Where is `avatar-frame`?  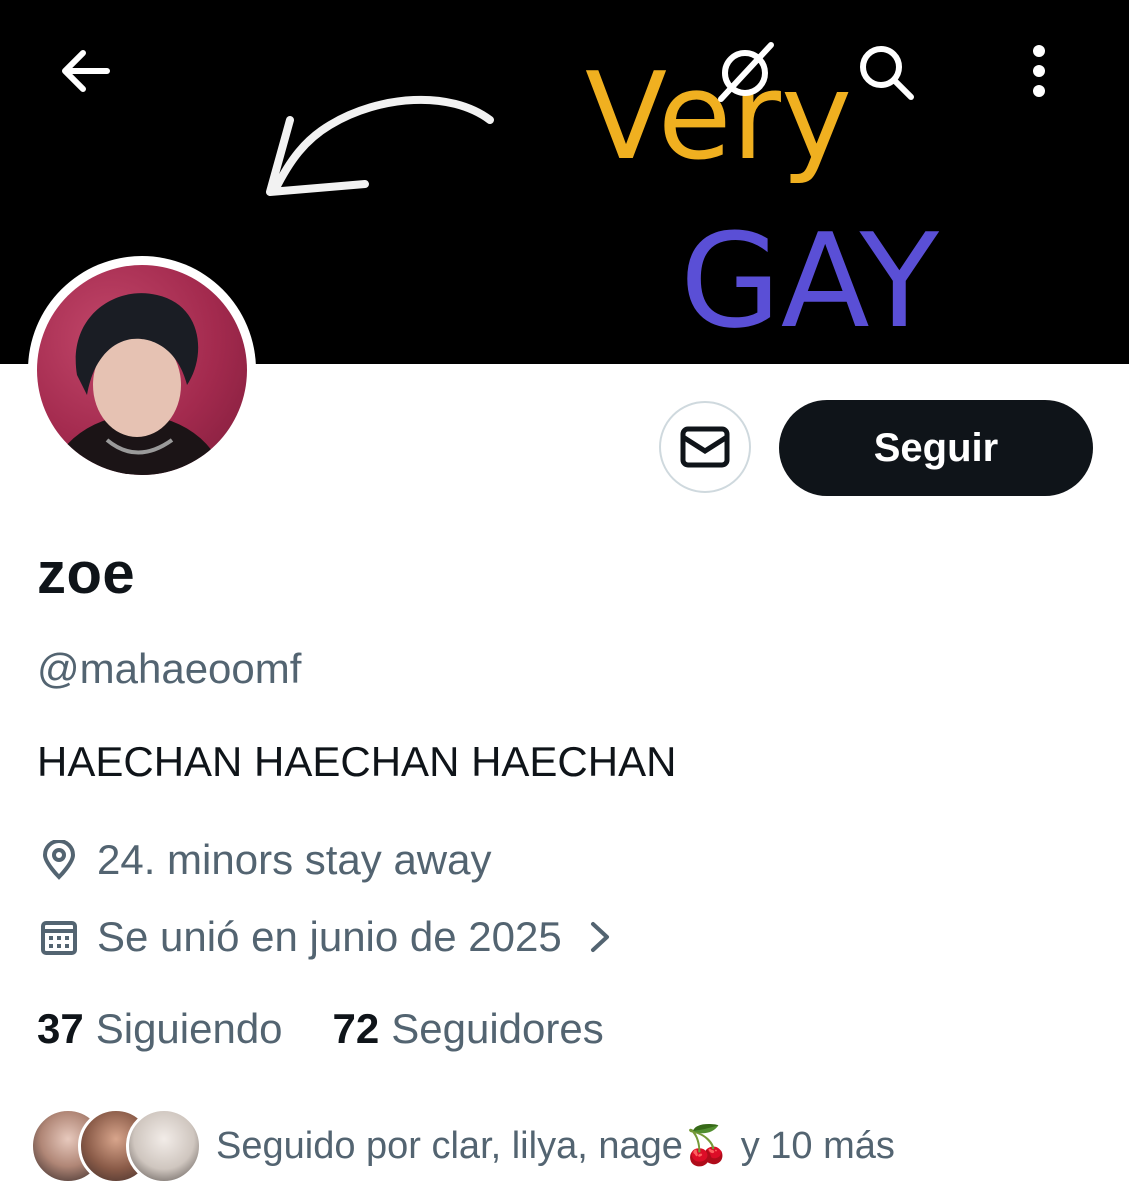
avatar-frame is located at coordinates (142, 370).